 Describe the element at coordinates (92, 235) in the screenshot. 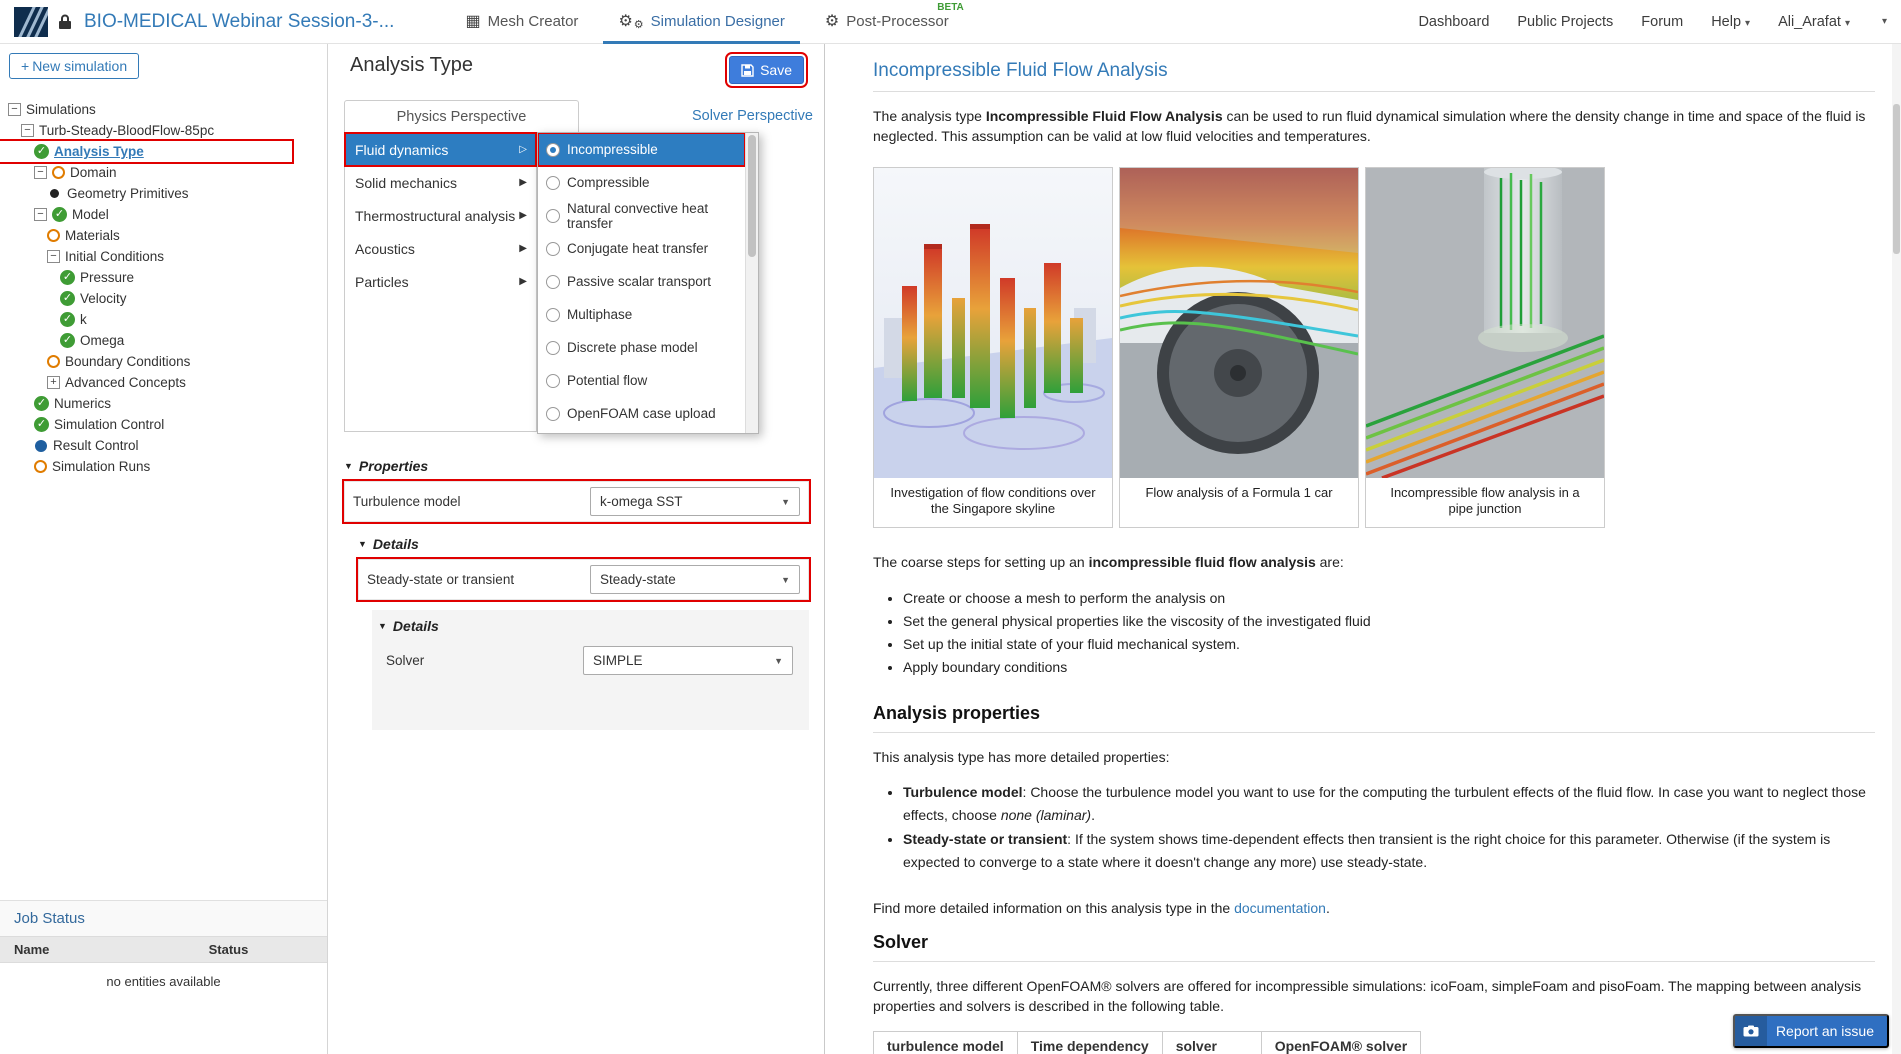

I see `tree-item-label: Materials` at that location.